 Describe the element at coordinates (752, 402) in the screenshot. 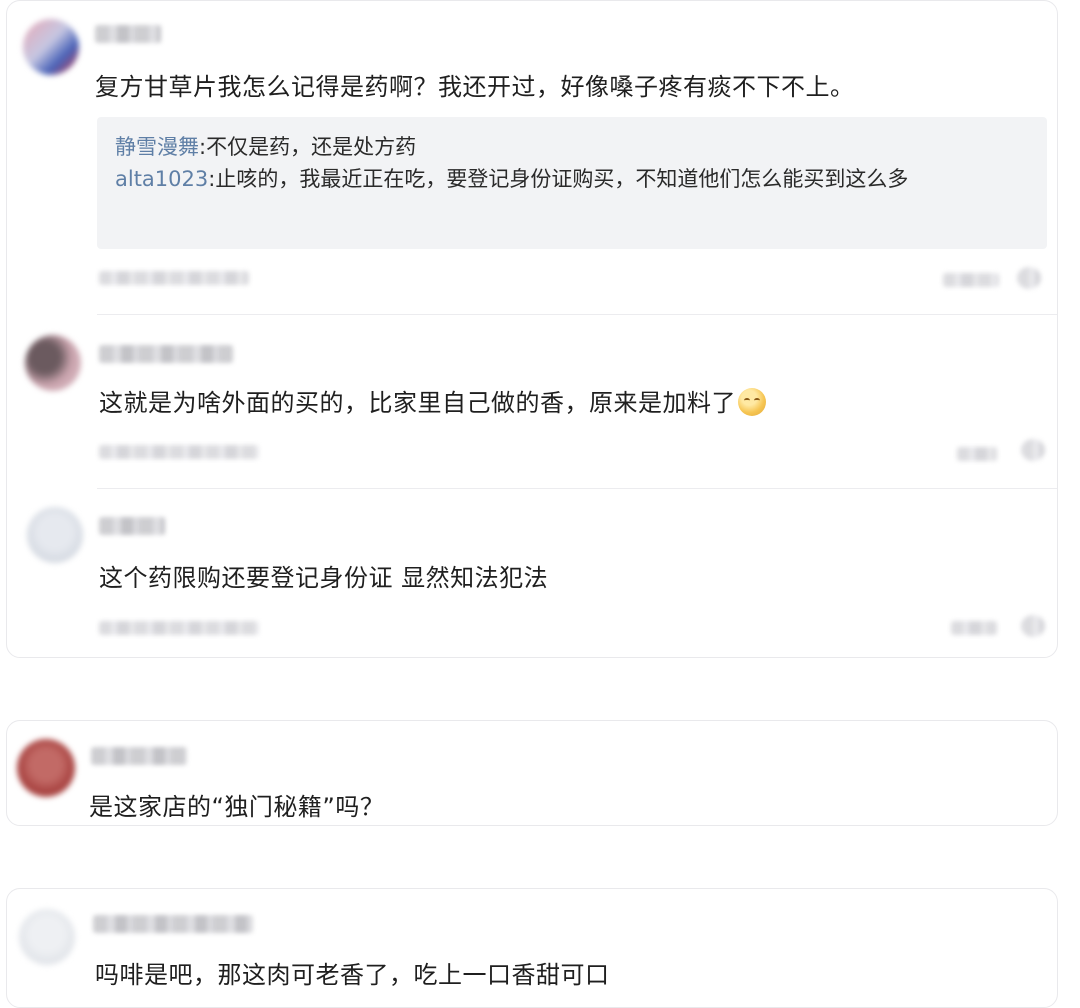

I see `smirk-face-icon` at that location.